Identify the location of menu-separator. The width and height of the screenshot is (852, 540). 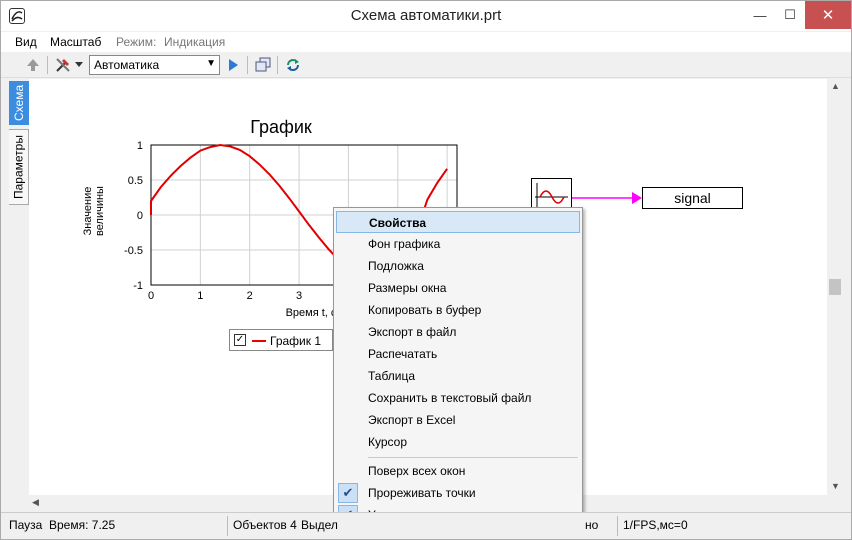
(473, 457).